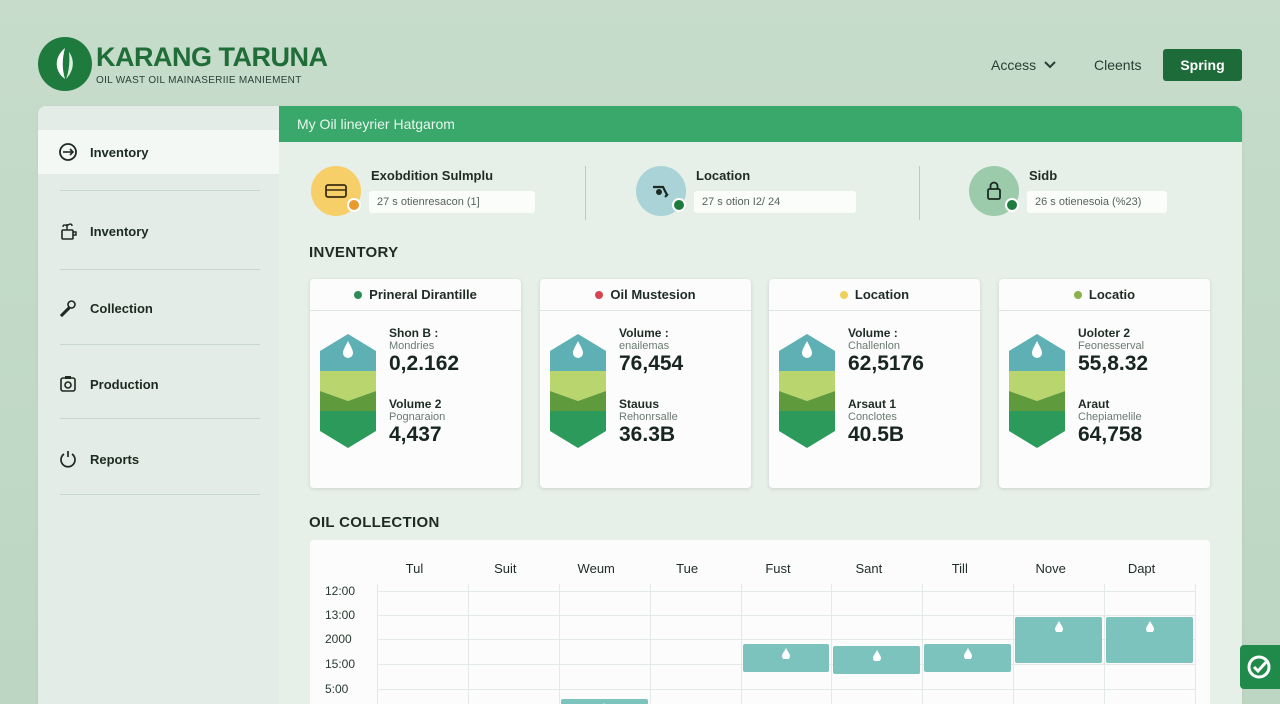 This screenshot has height=704, width=1280. What do you see at coordinates (639, 404) in the screenshot?
I see `metric-label: Stauus` at bounding box center [639, 404].